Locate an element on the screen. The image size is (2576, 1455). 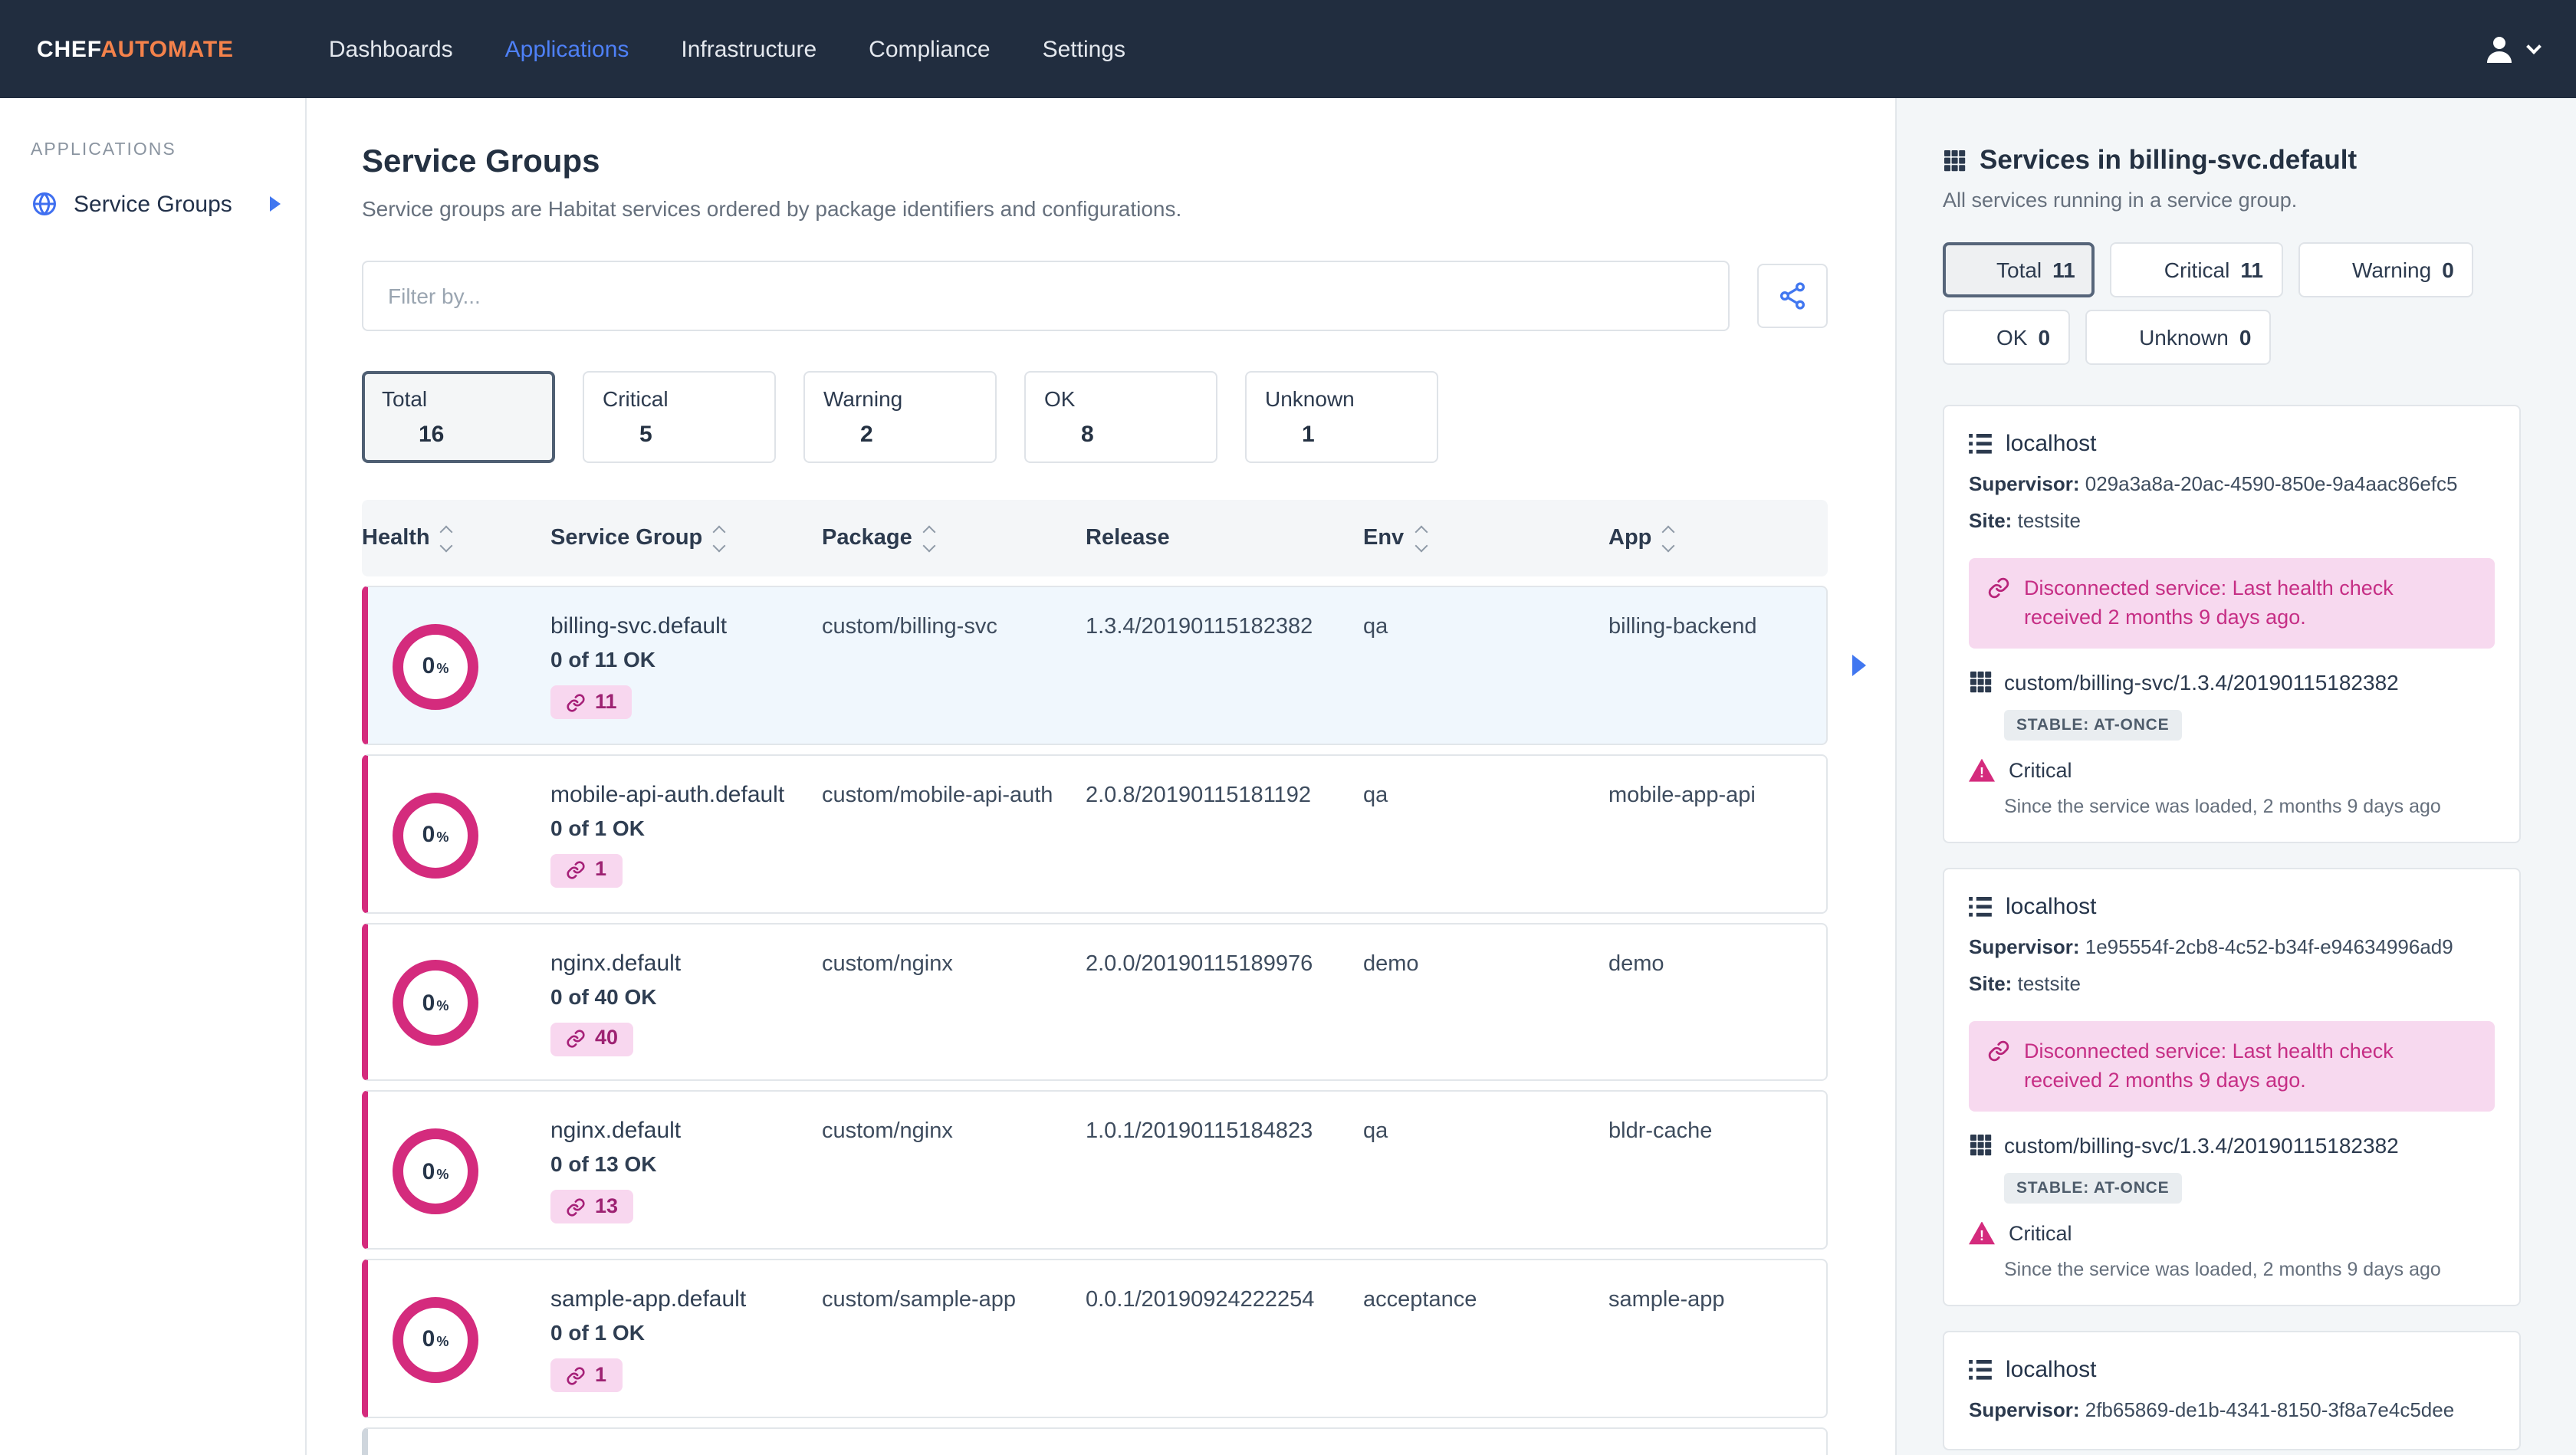
status-filter-card: Warning 2 is located at coordinates (900, 417).